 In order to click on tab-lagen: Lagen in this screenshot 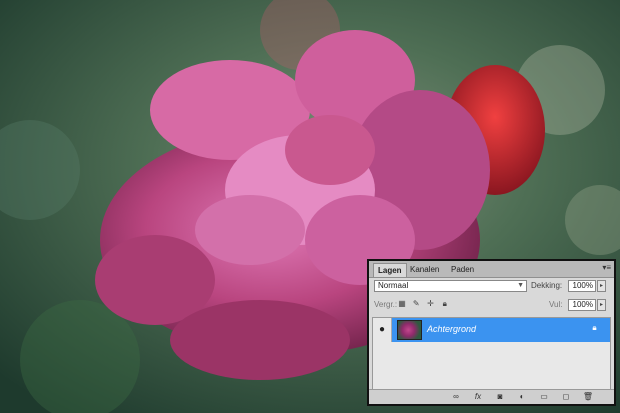, I will do `click(390, 270)`.